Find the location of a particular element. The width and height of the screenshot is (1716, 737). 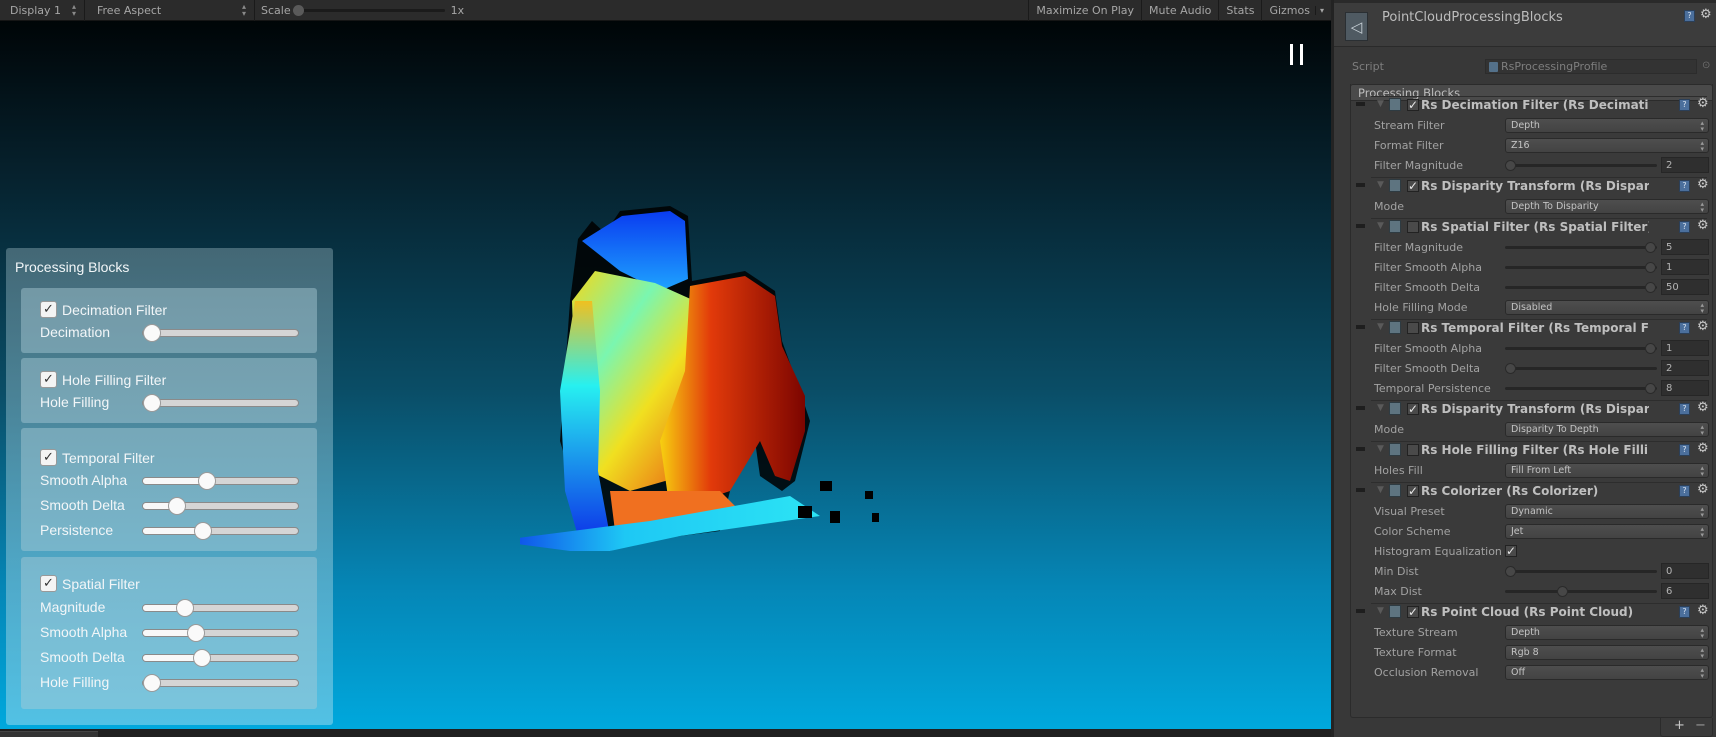

bottom-tab is located at coordinates (49, 734).